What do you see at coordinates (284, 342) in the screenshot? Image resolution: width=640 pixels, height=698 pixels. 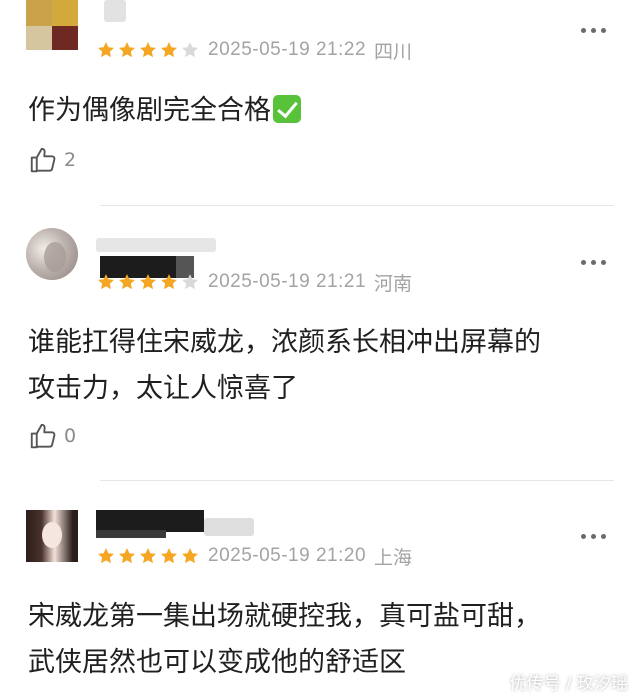 I see `comment-text-line: 谁能扛得住宋威龙，浓颜系长相冲出屏幕的` at bounding box center [284, 342].